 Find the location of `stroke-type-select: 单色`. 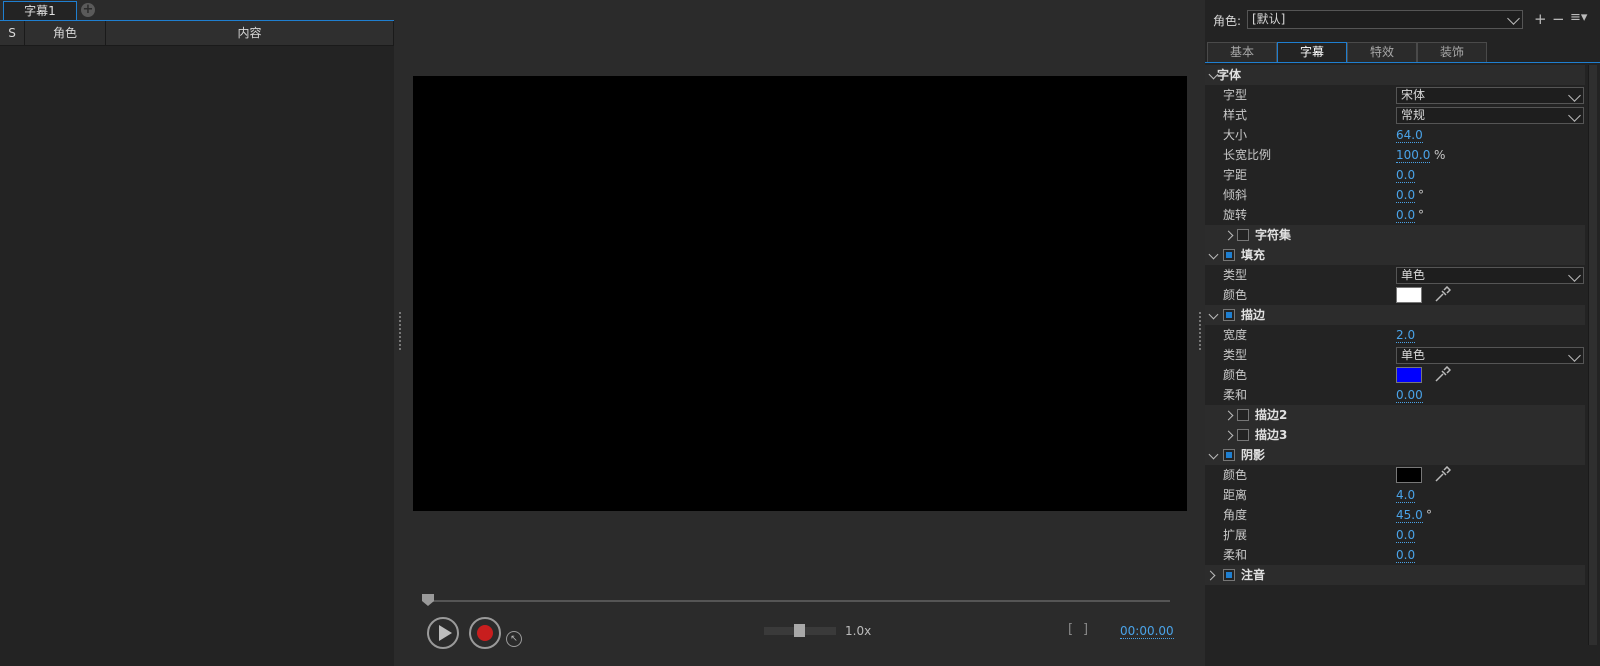

stroke-type-select: 单色 is located at coordinates (1490, 355).